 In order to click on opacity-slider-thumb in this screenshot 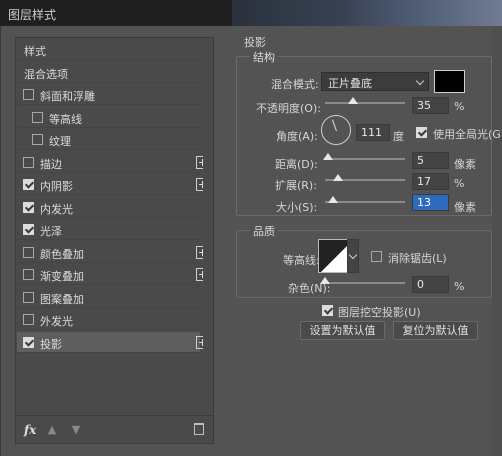, I will do `click(353, 100)`.